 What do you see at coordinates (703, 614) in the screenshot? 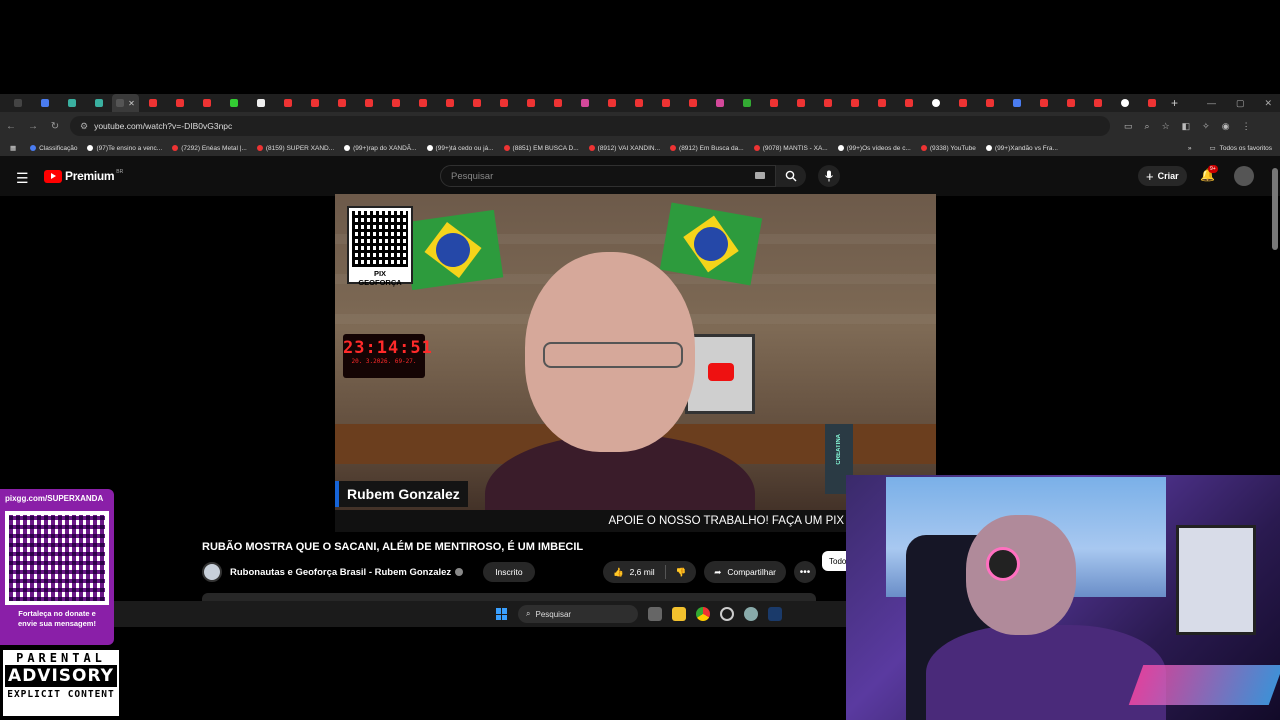
I see `chrome-icon` at bounding box center [703, 614].